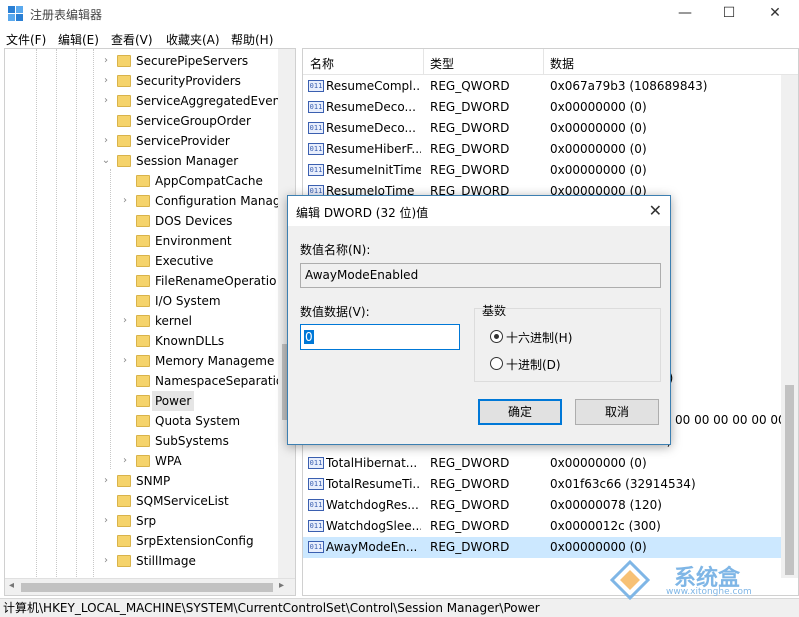  I want to click on tree-item: › Configuration Manag, so click(142, 201).